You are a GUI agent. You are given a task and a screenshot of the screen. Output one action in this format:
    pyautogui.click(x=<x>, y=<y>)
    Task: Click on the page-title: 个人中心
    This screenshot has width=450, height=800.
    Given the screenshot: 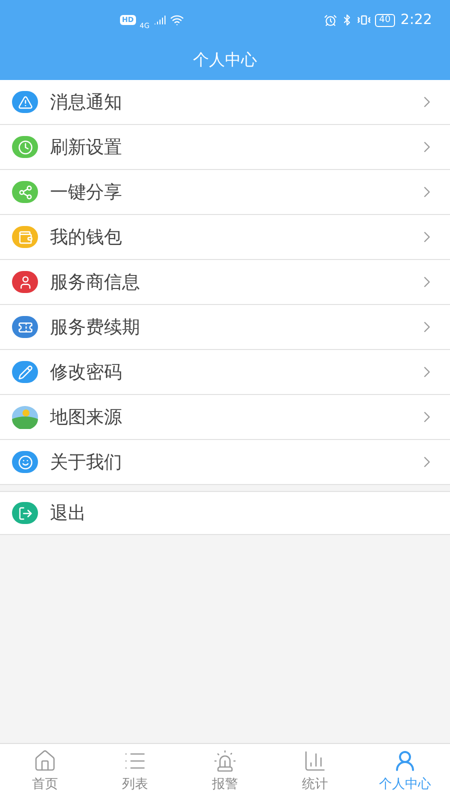 What is the action you would take?
    pyautogui.click(x=225, y=60)
    